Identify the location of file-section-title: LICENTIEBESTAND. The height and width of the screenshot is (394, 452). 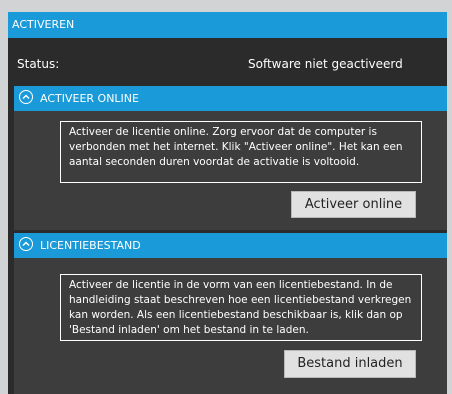
(90, 245).